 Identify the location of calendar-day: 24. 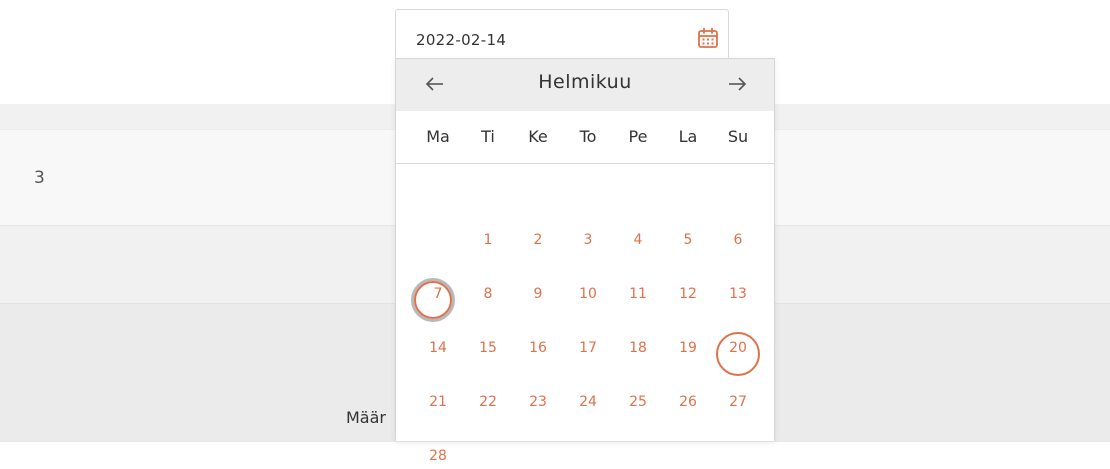
(588, 402).